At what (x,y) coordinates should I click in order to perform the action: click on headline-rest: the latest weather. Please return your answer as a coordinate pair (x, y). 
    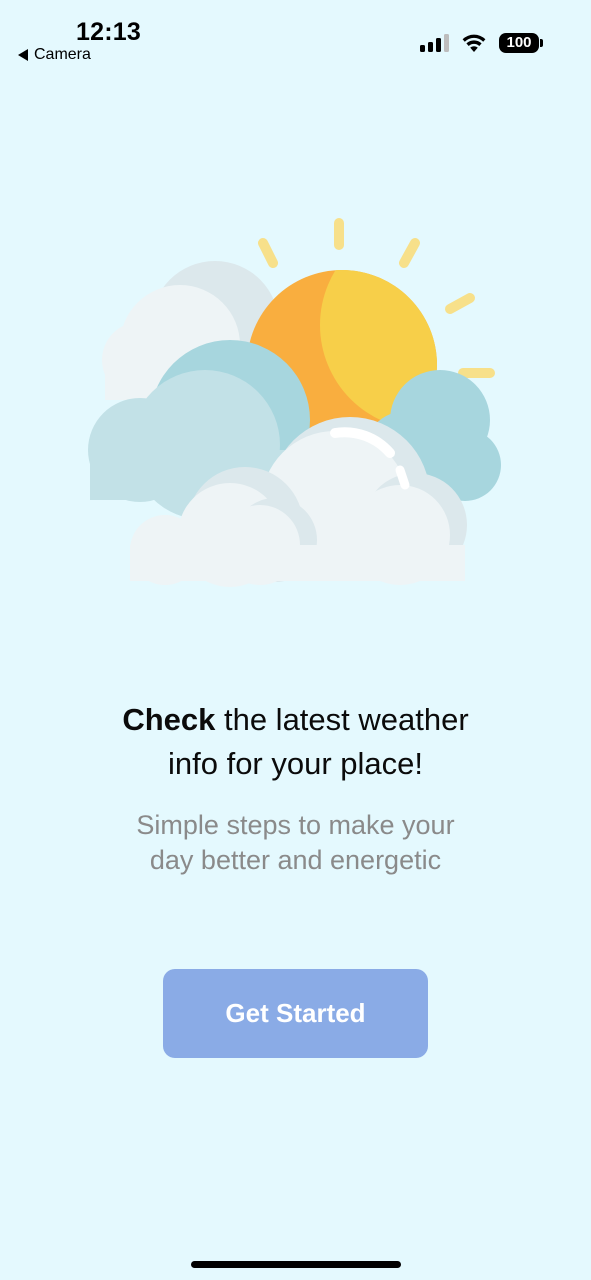
    Looking at the image, I should click on (342, 719).